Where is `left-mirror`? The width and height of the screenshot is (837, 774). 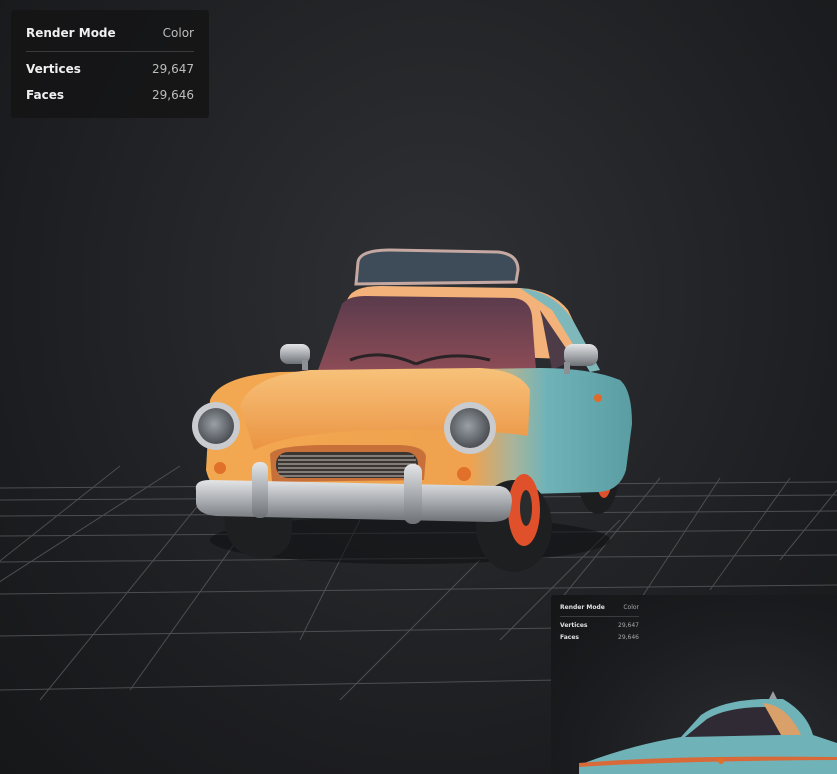
left-mirror is located at coordinates (295, 357).